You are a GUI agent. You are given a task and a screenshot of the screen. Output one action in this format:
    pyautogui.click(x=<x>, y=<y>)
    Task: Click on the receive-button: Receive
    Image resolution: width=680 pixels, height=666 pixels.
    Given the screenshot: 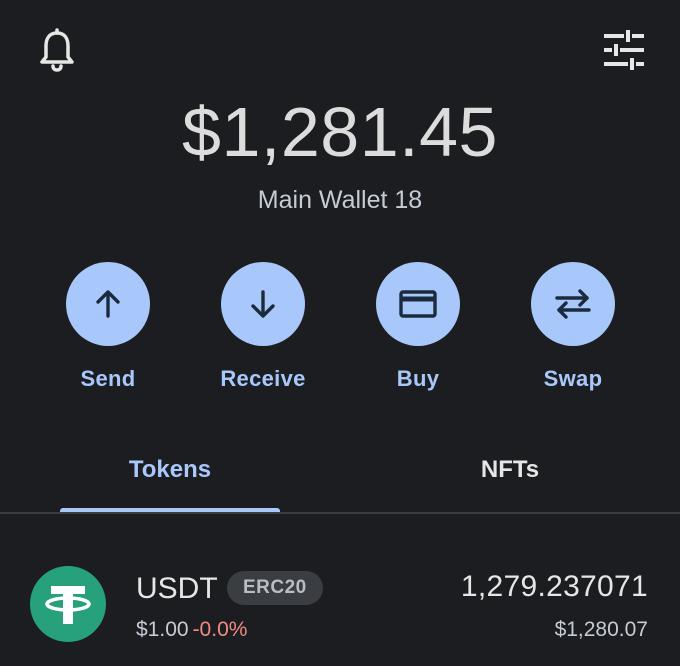 What is the action you would take?
    pyautogui.click(x=263, y=327)
    